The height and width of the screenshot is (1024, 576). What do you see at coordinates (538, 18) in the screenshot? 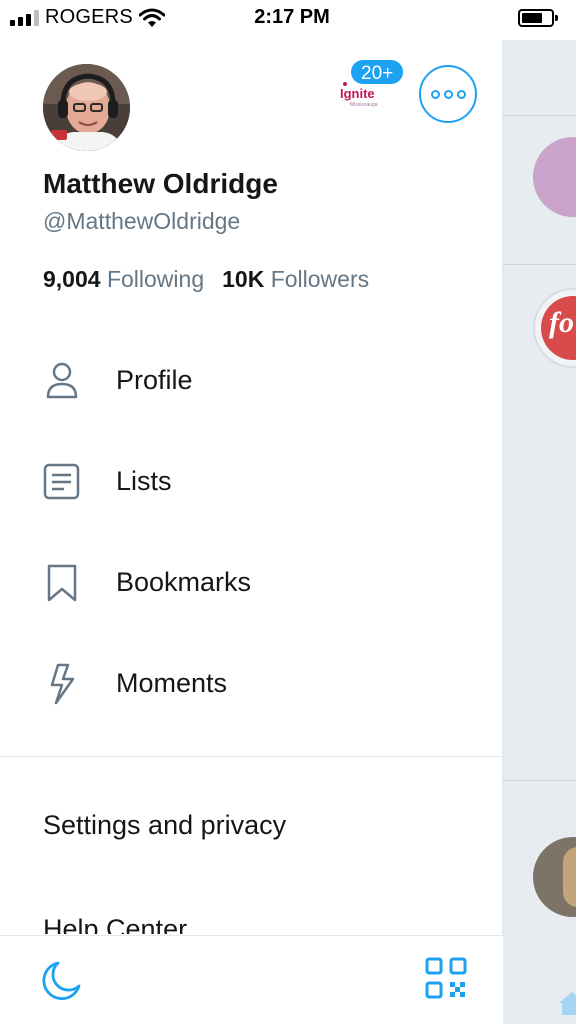
I see `battery-icon` at bounding box center [538, 18].